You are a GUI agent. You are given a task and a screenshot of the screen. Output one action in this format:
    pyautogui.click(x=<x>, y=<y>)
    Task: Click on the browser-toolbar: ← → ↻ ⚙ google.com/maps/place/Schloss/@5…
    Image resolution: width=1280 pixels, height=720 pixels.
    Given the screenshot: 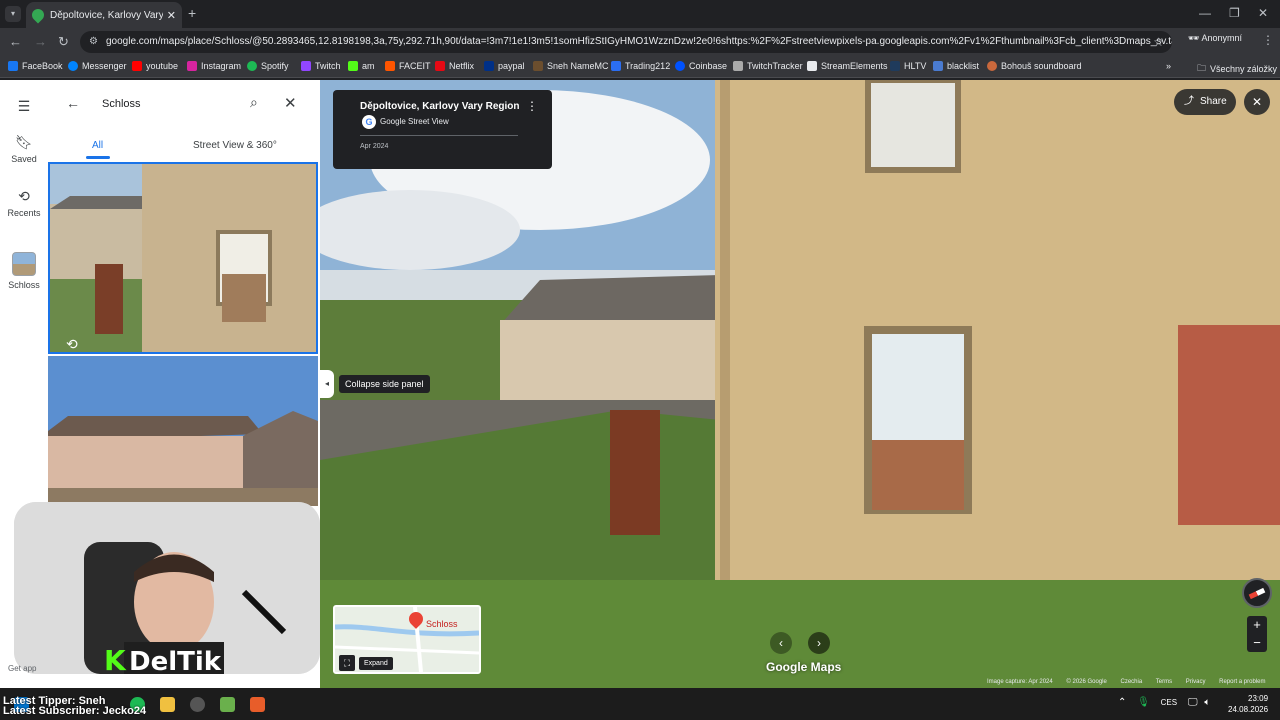 What is the action you would take?
    pyautogui.click(x=640, y=42)
    